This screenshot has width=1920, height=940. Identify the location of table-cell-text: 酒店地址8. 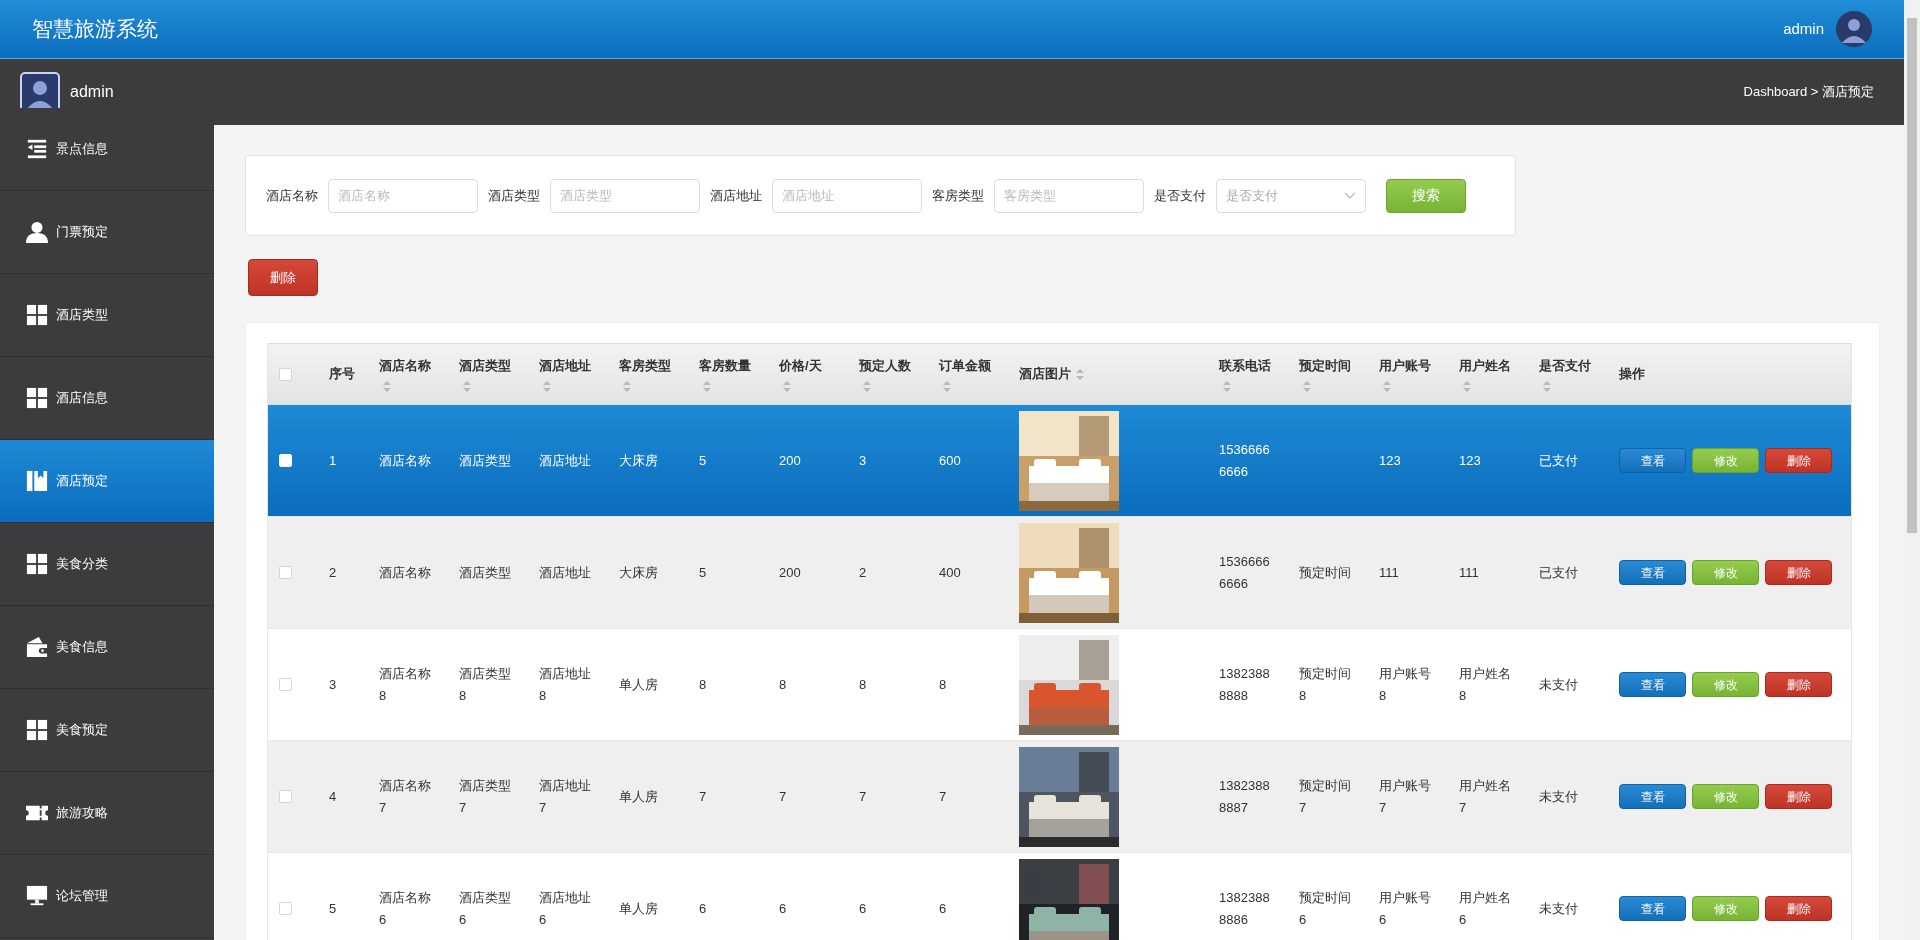
(565, 684).